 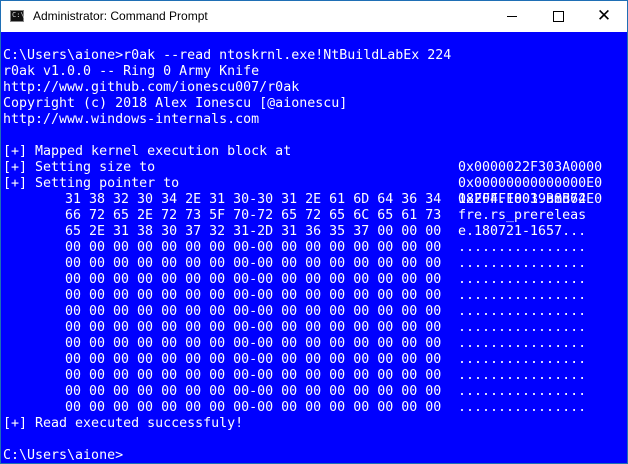 I want to click on minimize-button, so click(x=512, y=16).